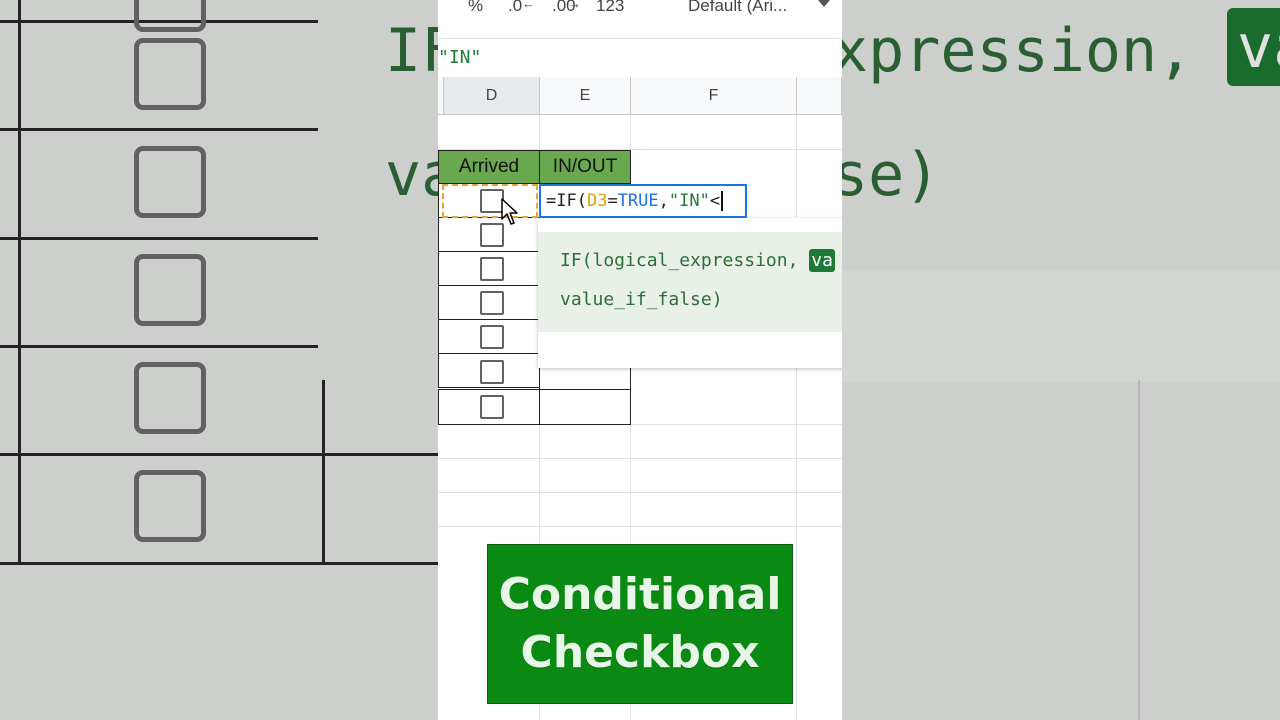 The width and height of the screenshot is (1280, 720). What do you see at coordinates (566, 201) in the screenshot?
I see `formula-token-function: =IF(` at bounding box center [566, 201].